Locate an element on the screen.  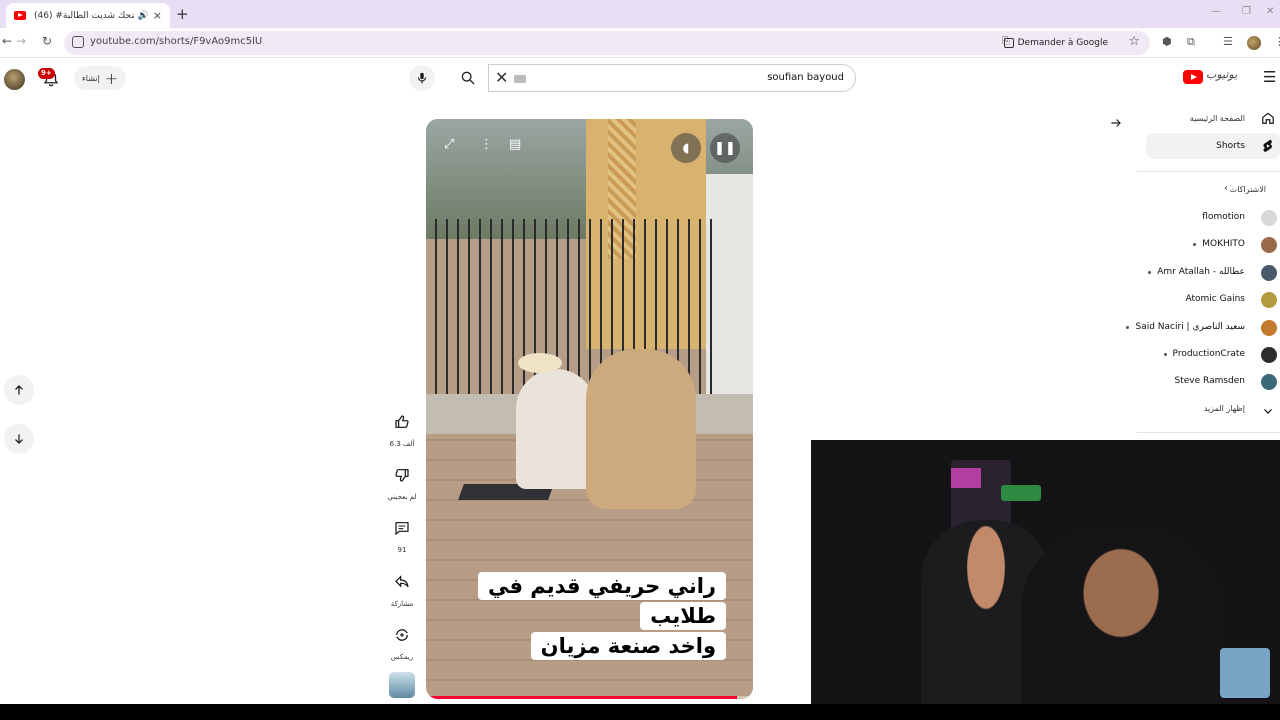
subscription-item: Said Naciri | سعيد الناصري is located at coordinates (1203, 327).